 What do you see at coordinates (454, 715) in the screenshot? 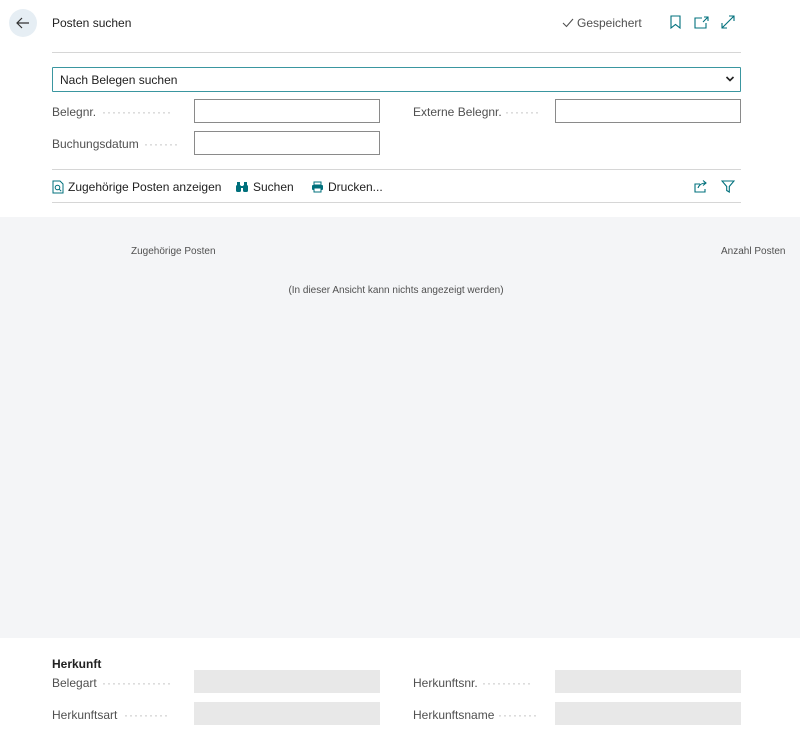
I see `herkunftsname-label: Herkunftsname` at bounding box center [454, 715].